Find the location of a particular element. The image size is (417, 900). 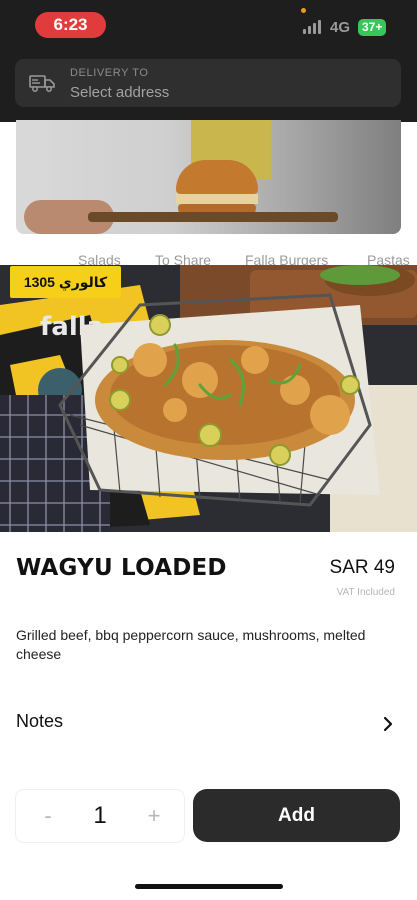

signal-icon is located at coordinates (312, 27).